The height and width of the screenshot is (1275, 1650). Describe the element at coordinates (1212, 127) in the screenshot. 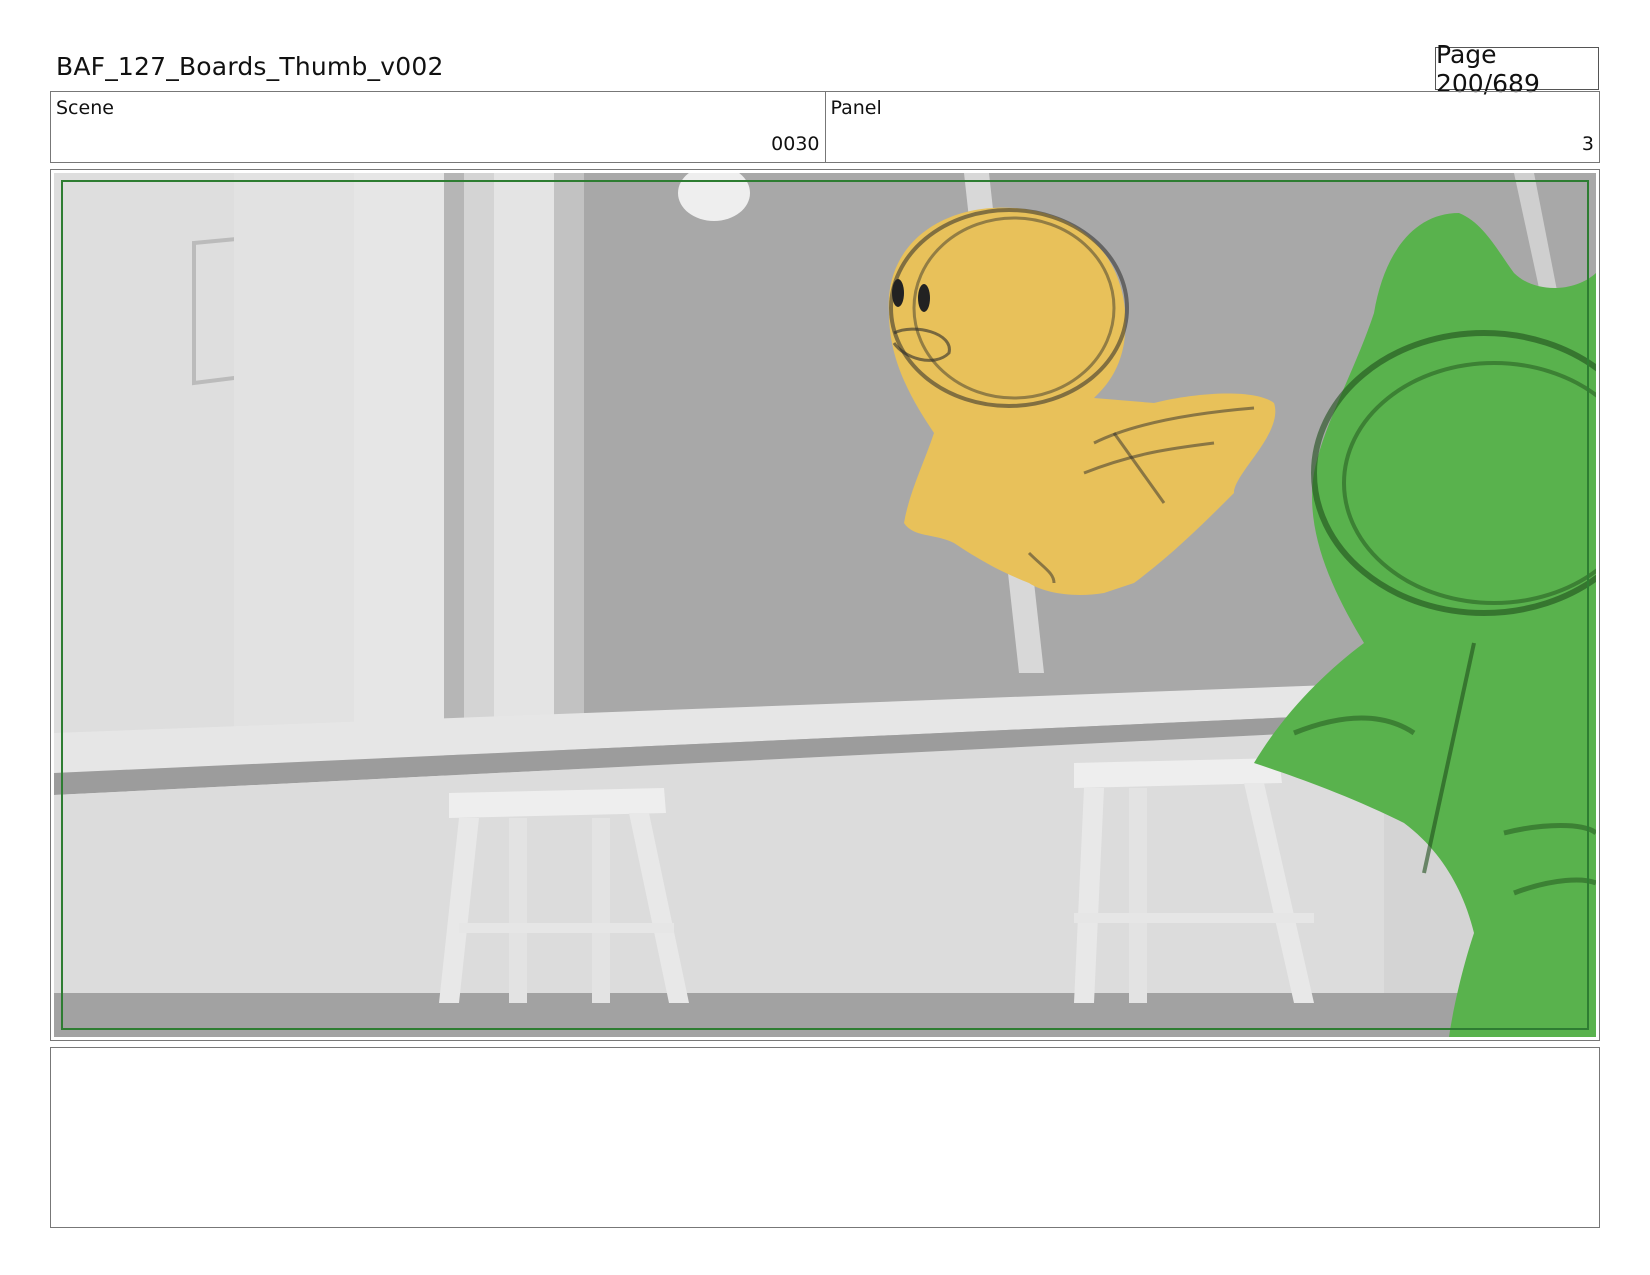

I see `panel-cell: Panel 3` at that location.